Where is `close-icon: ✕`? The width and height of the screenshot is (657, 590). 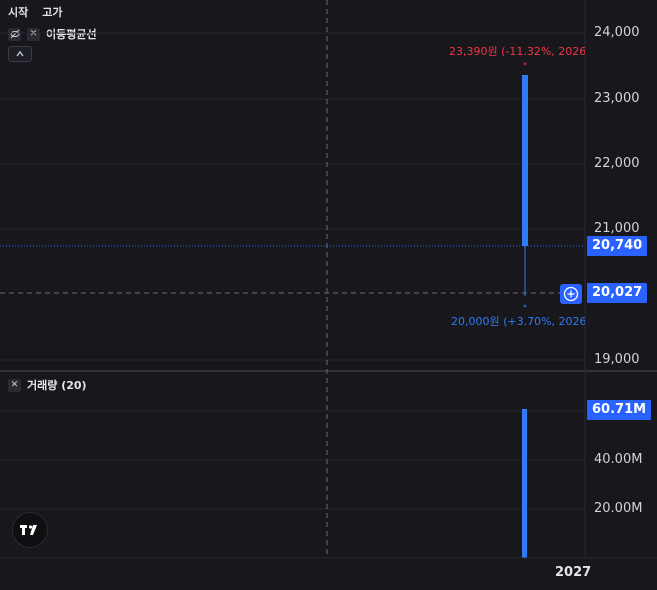
close-icon: ✕ is located at coordinates (14, 385).